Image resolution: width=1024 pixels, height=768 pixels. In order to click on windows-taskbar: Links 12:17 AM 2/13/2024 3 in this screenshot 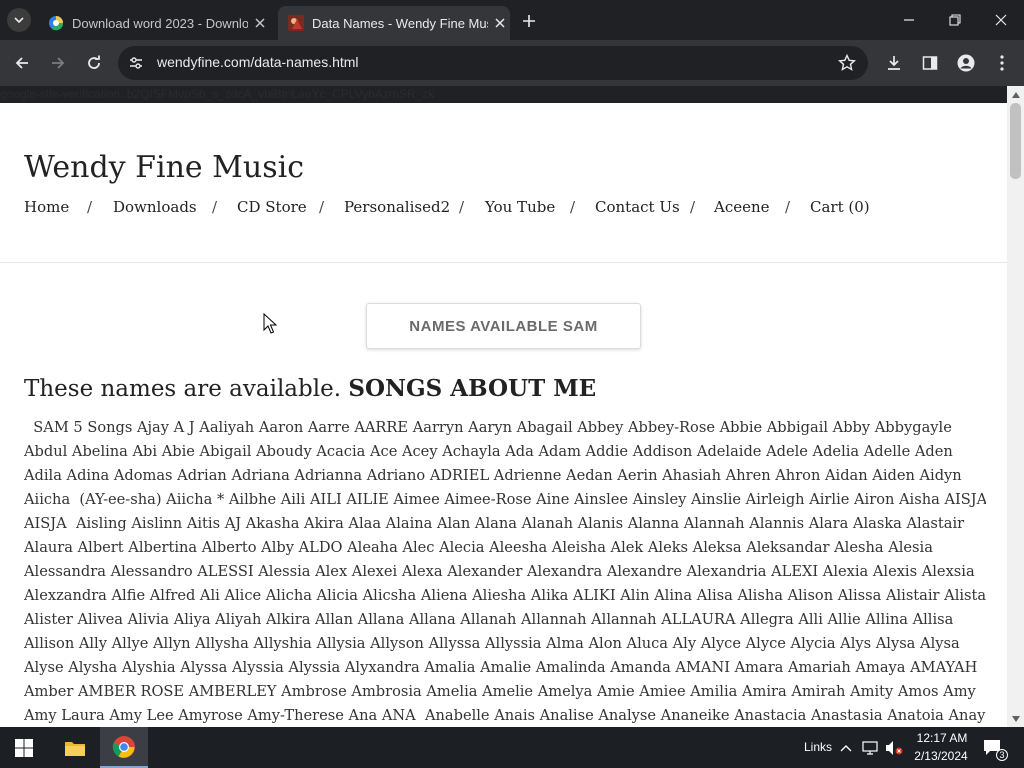, I will do `click(512, 747)`.